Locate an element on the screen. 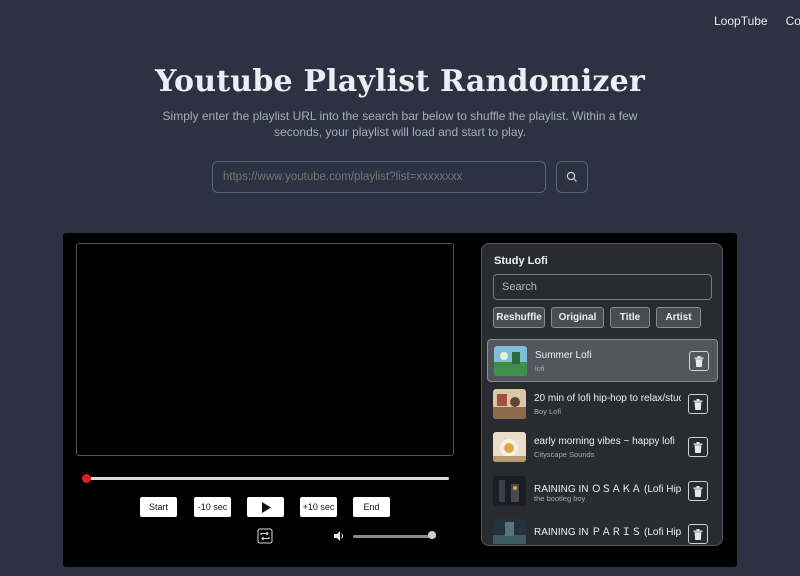 This screenshot has width=800, height=576. search-icon is located at coordinates (571, 176).